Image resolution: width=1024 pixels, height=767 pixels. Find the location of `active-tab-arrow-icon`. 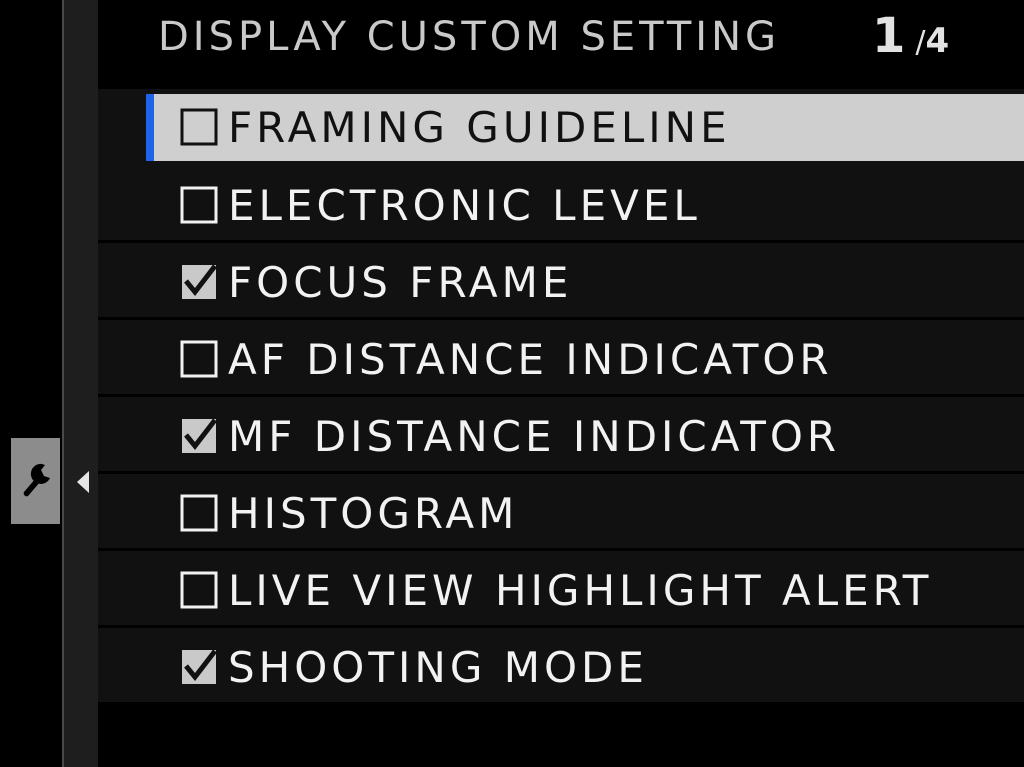

active-tab-arrow-icon is located at coordinates (83, 482).